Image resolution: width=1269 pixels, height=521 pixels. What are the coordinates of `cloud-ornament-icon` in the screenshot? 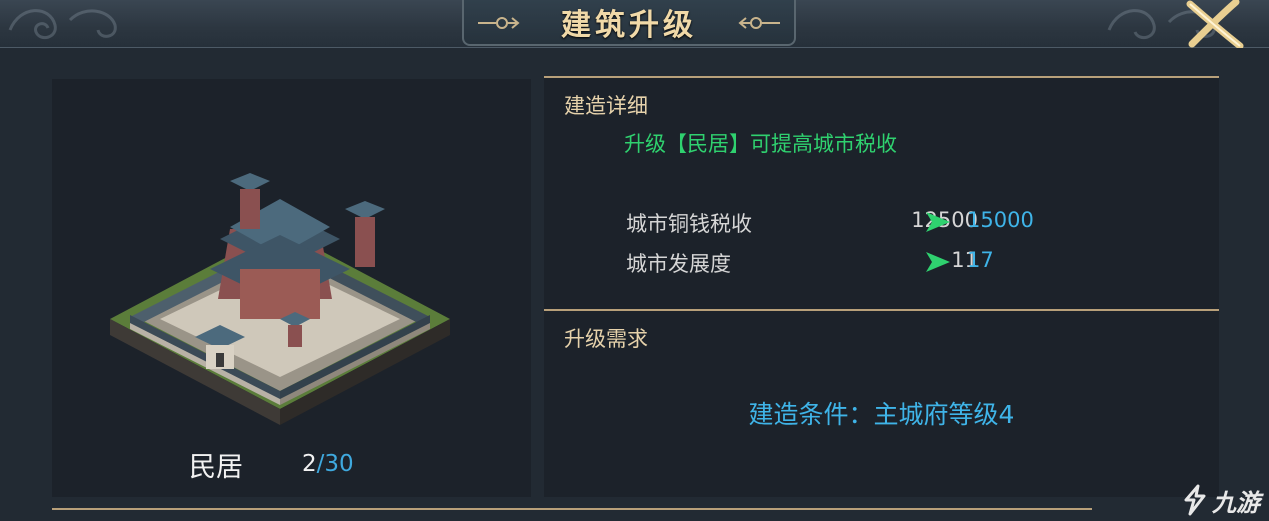 It's located at (62, 24).